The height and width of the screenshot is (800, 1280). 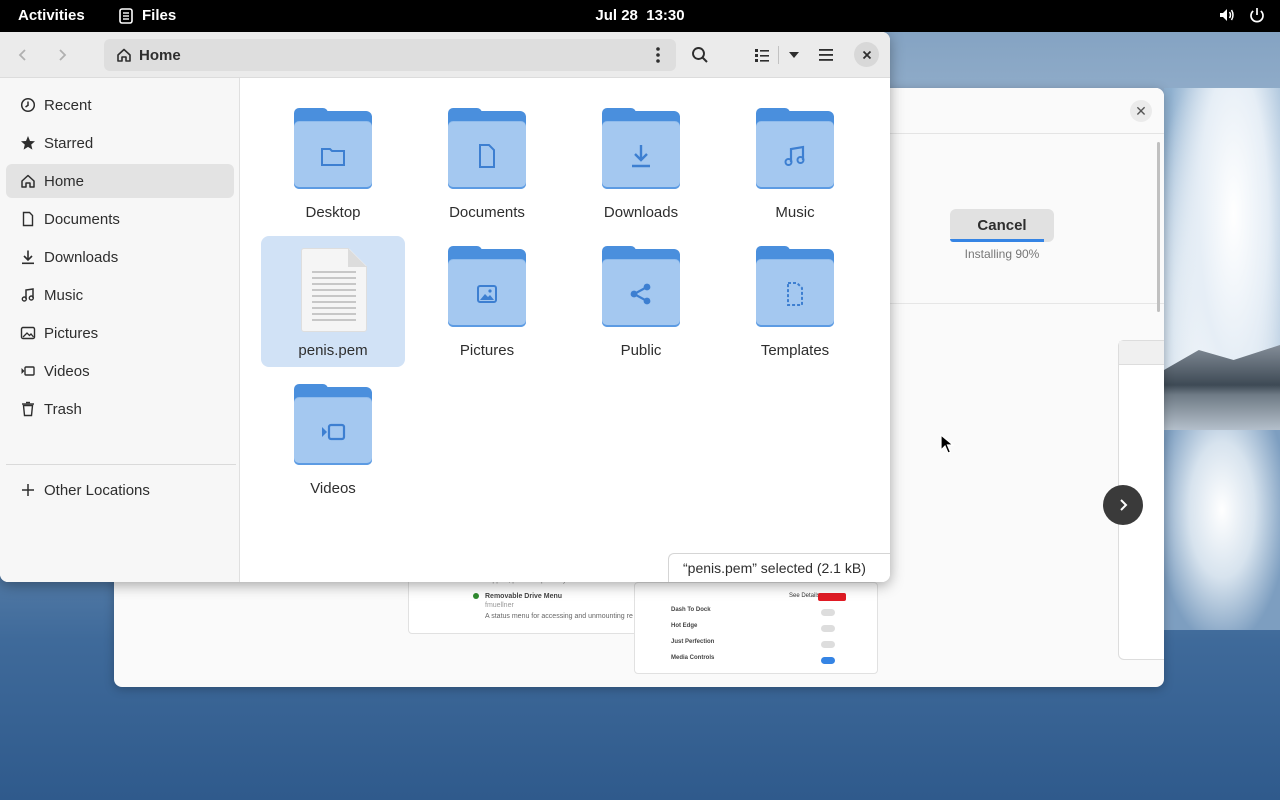 What do you see at coordinates (390, 55) in the screenshot?
I see `path-bar: Home` at bounding box center [390, 55].